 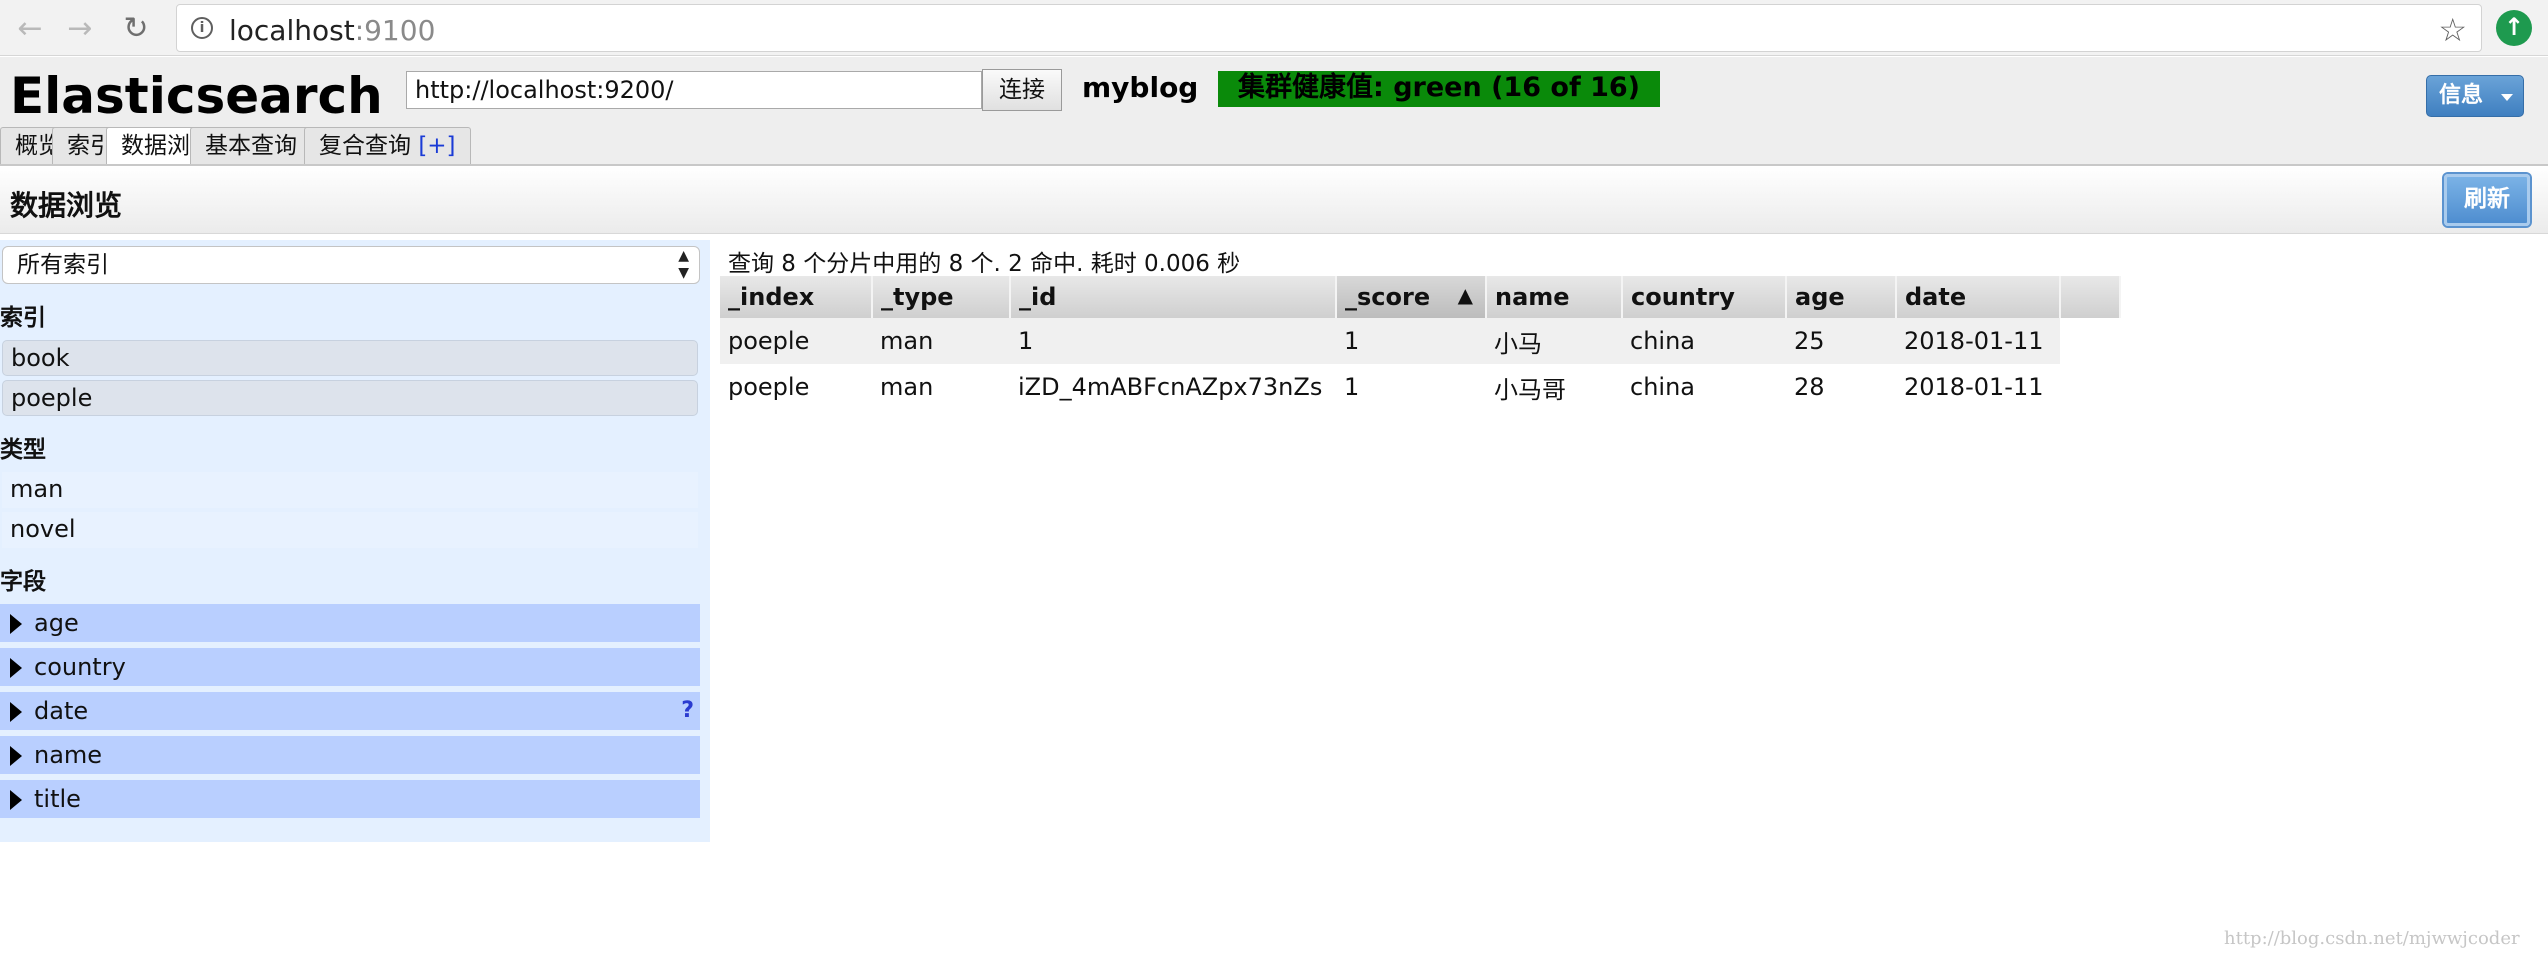 I want to click on field-item-name: name, so click(x=350, y=756).